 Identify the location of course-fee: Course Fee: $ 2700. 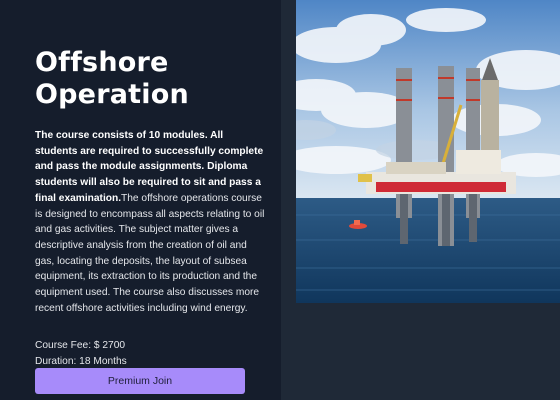
(80, 345).